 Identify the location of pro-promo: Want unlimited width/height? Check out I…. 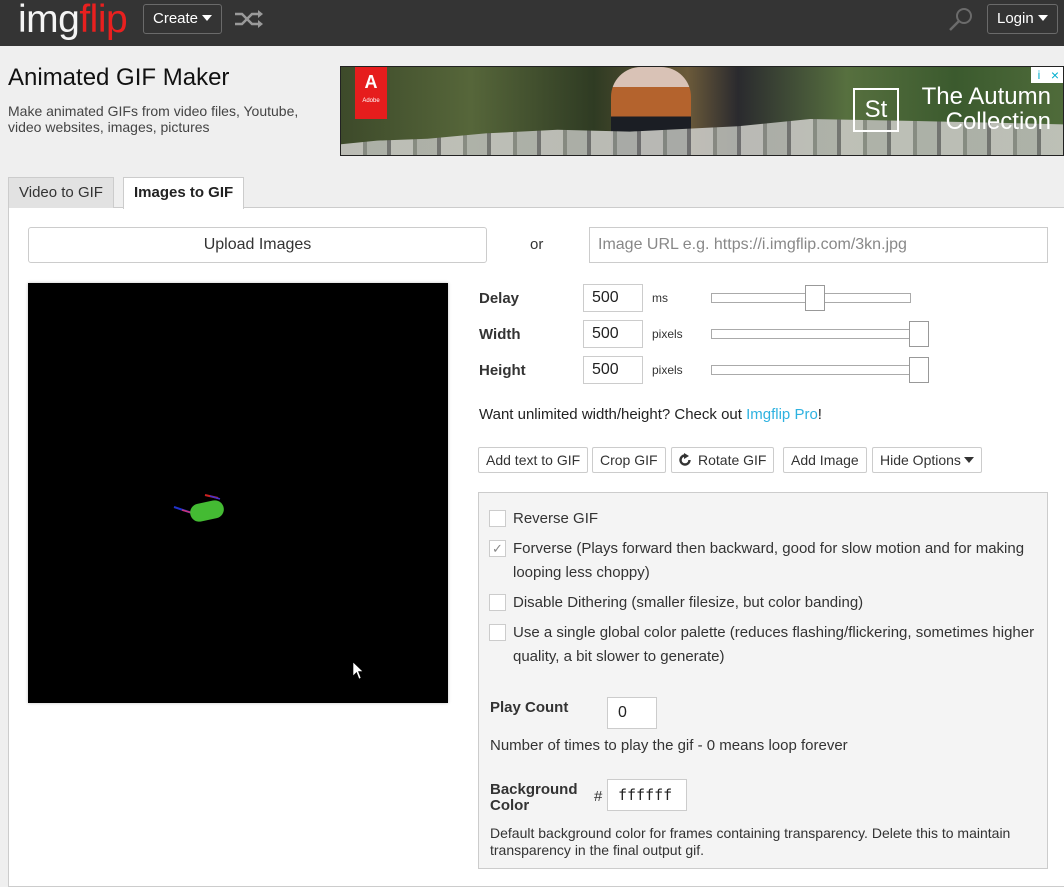
(650, 414).